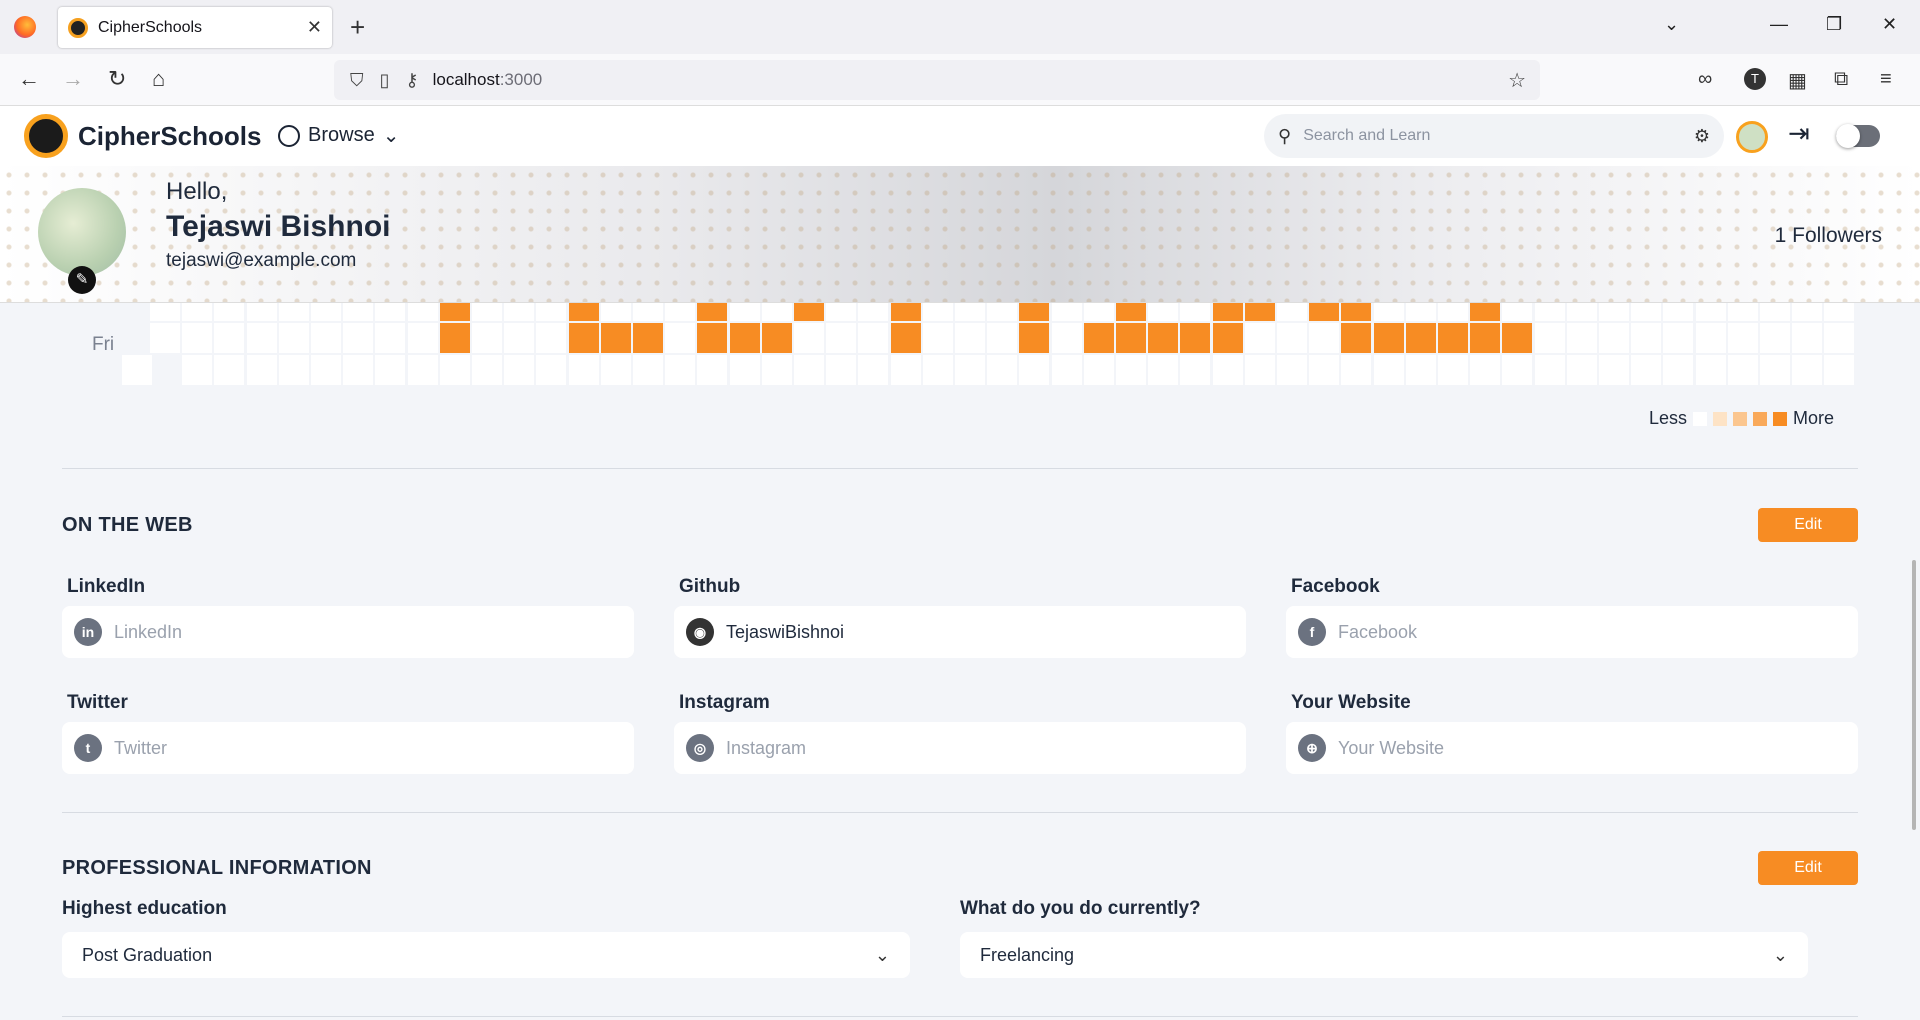 Image resolution: width=1920 pixels, height=1020 pixels. Describe the element at coordinates (1813, 418) in the screenshot. I see `legend-more: More` at that location.